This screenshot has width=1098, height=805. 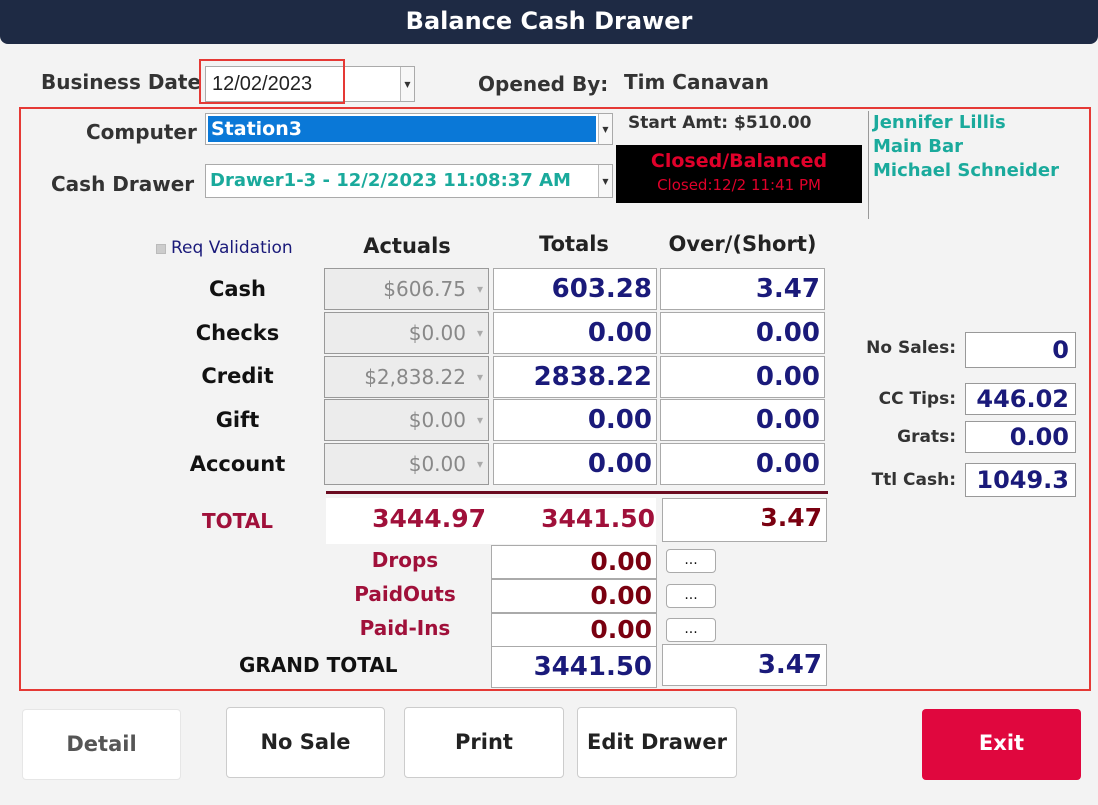 I want to click on actual-checks-field: $0.00 ▾, so click(x=406, y=333).